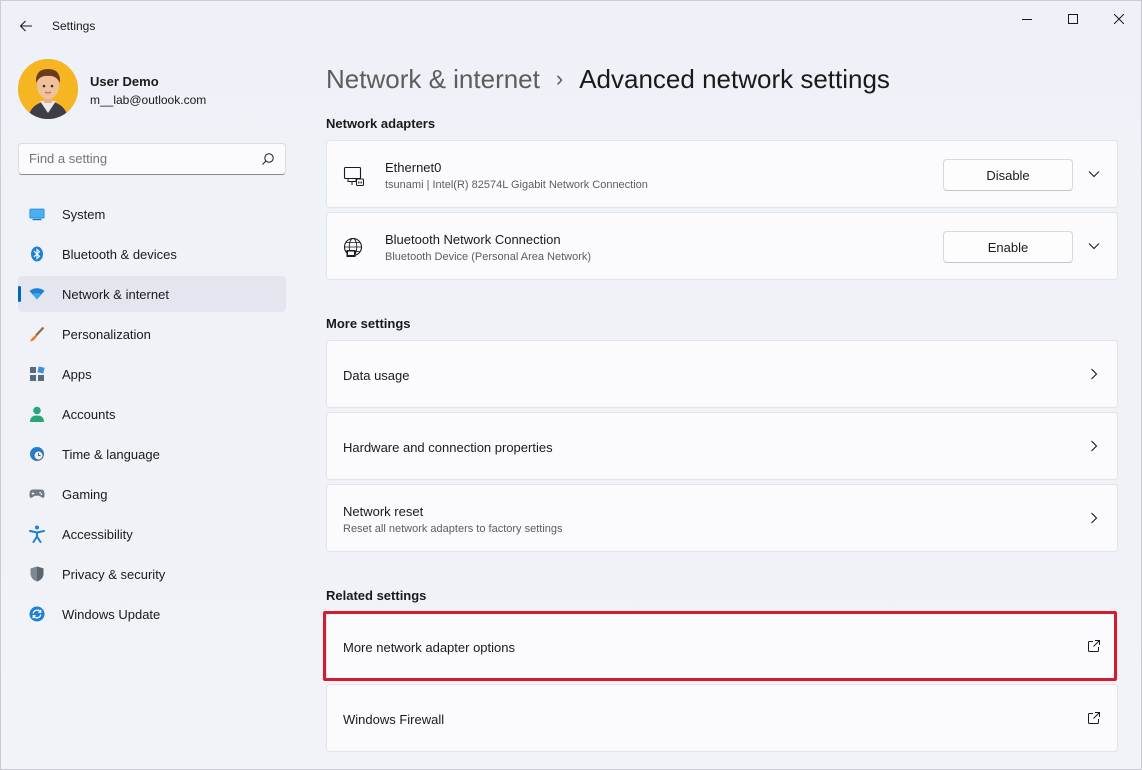  I want to click on sidebar-item-label: Privacy & security, so click(114, 574).